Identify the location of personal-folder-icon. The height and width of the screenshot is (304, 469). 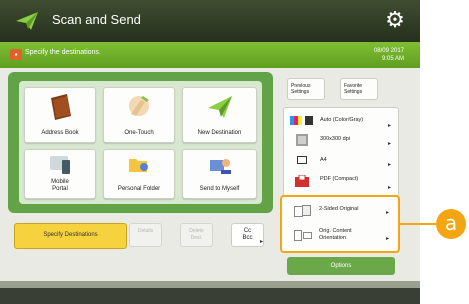
(138, 165).